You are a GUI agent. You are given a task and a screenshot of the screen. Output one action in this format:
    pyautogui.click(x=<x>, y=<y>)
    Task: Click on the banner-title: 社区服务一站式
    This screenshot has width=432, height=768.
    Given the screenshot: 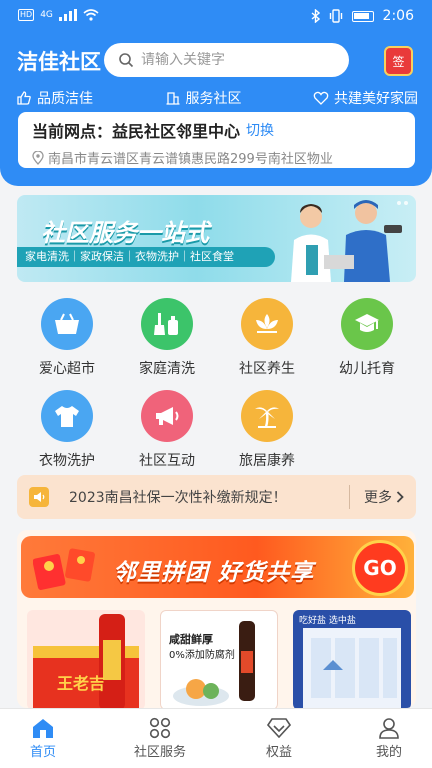 What is the action you would take?
    pyautogui.click(x=125, y=233)
    